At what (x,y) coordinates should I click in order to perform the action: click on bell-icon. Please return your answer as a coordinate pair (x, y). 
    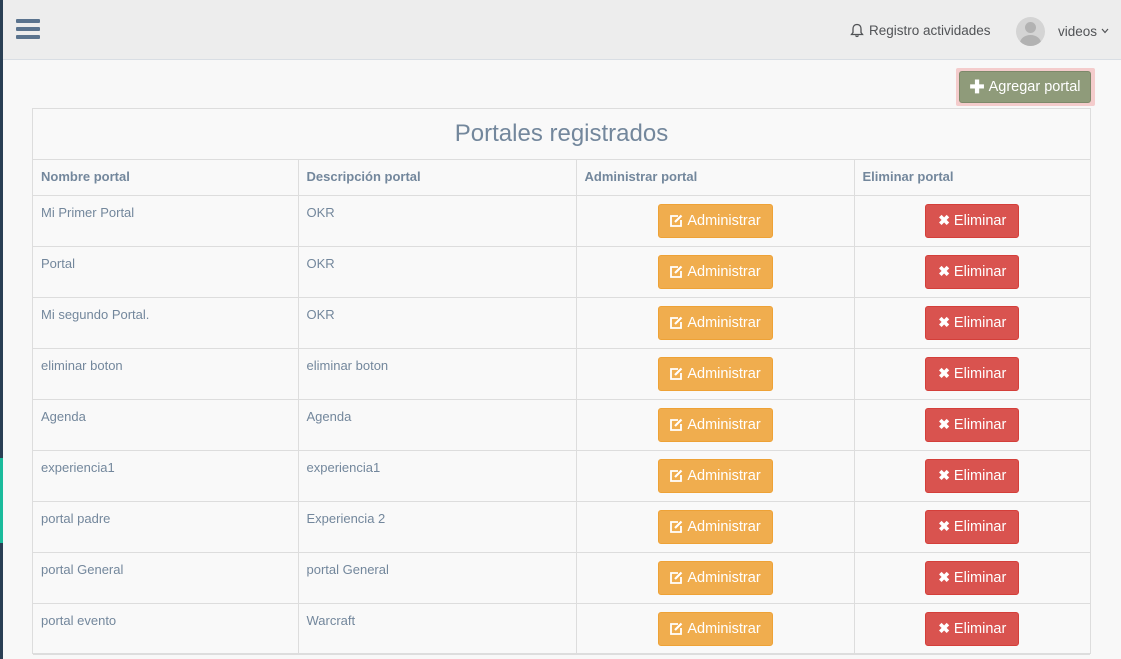
    Looking at the image, I should click on (857, 30).